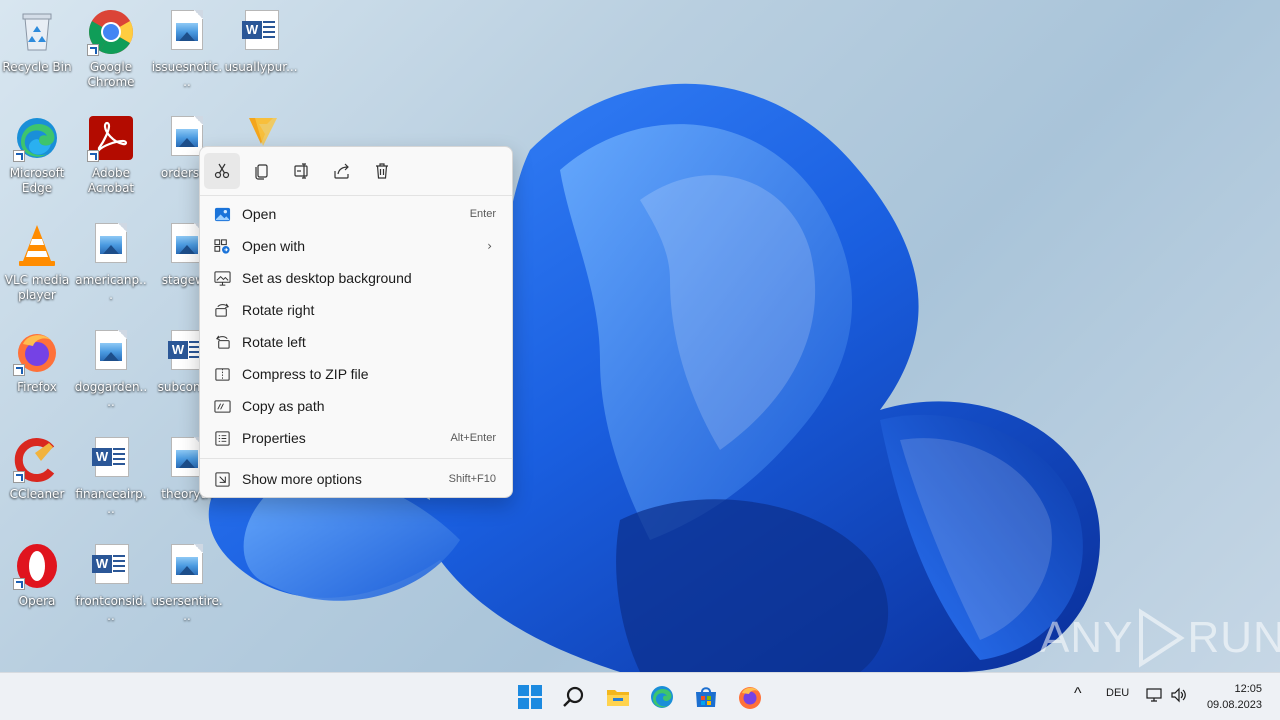 This screenshot has height=720, width=1280. I want to click on volume-button, so click(1180, 696).